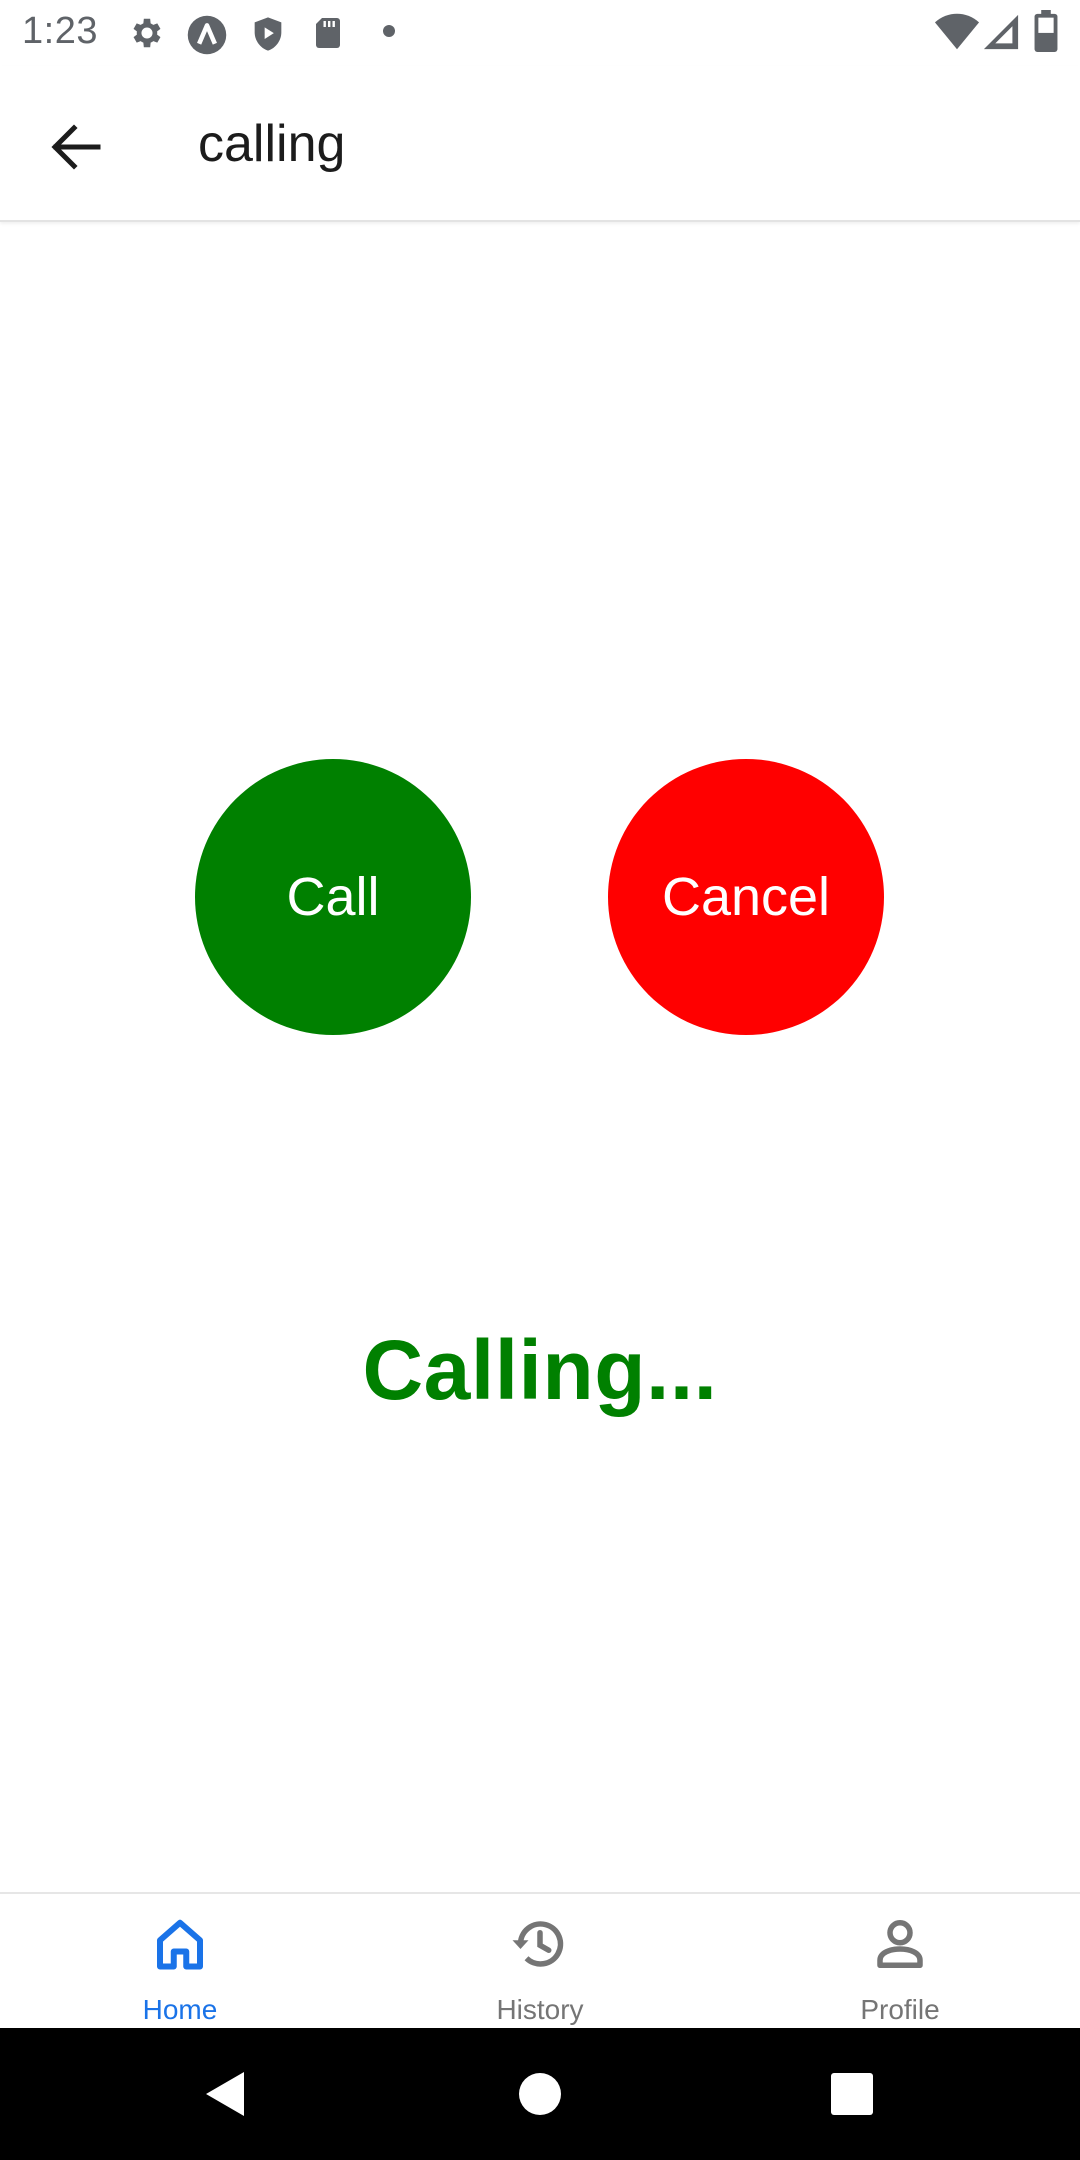 The width and height of the screenshot is (1080, 2160). I want to click on home-circle-icon, so click(540, 2094).